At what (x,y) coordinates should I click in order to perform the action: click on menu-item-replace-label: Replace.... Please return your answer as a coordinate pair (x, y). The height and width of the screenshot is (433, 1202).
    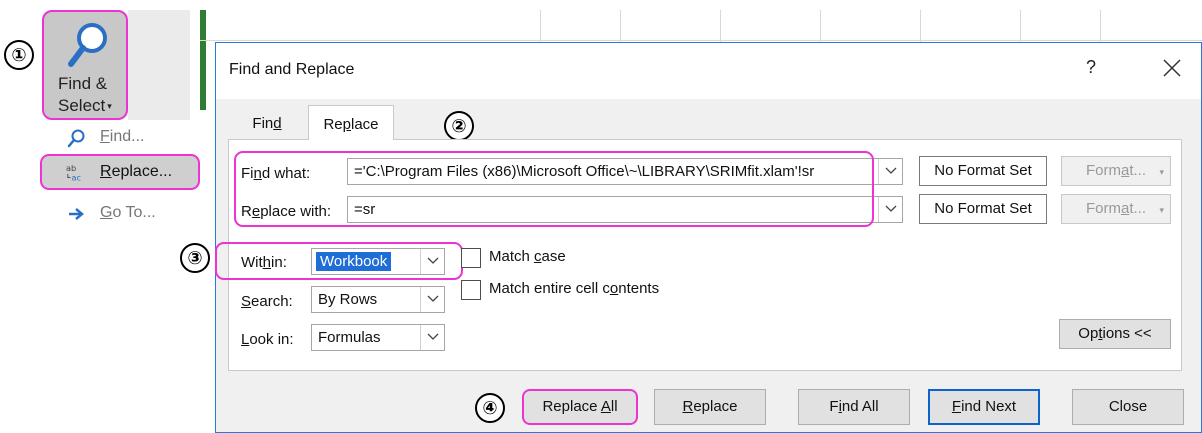
    Looking at the image, I should click on (136, 171).